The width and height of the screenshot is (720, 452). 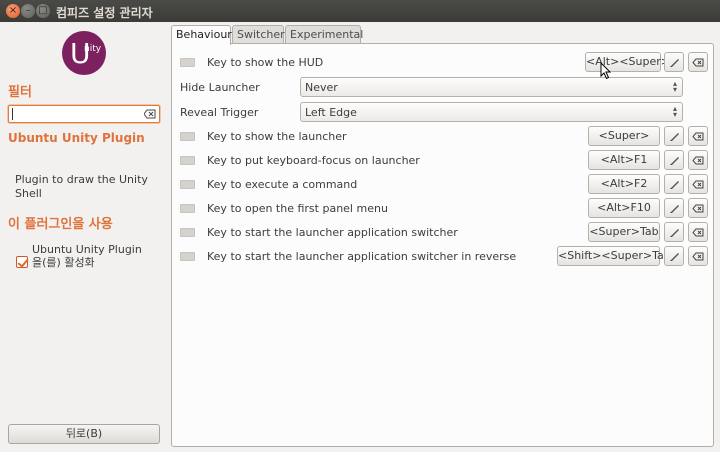 I want to click on setting-label: Key to execute a command, so click(x=282, y=184).